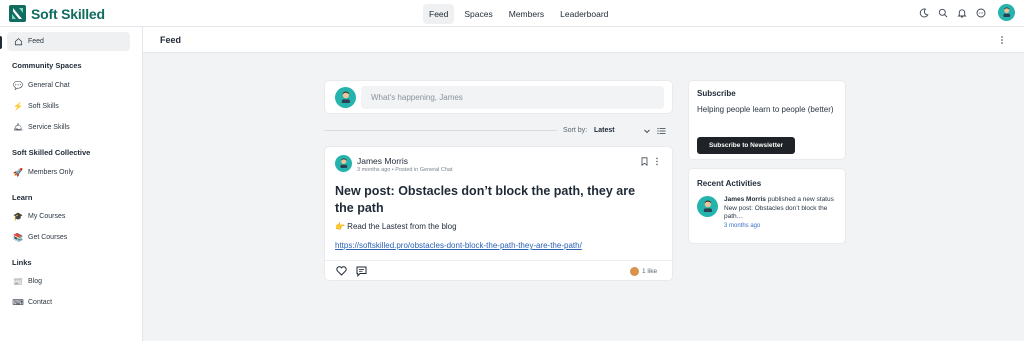 The height and width of the screenshot is (341, 1024). I want to click on composer-avatar, so click(345, 97).